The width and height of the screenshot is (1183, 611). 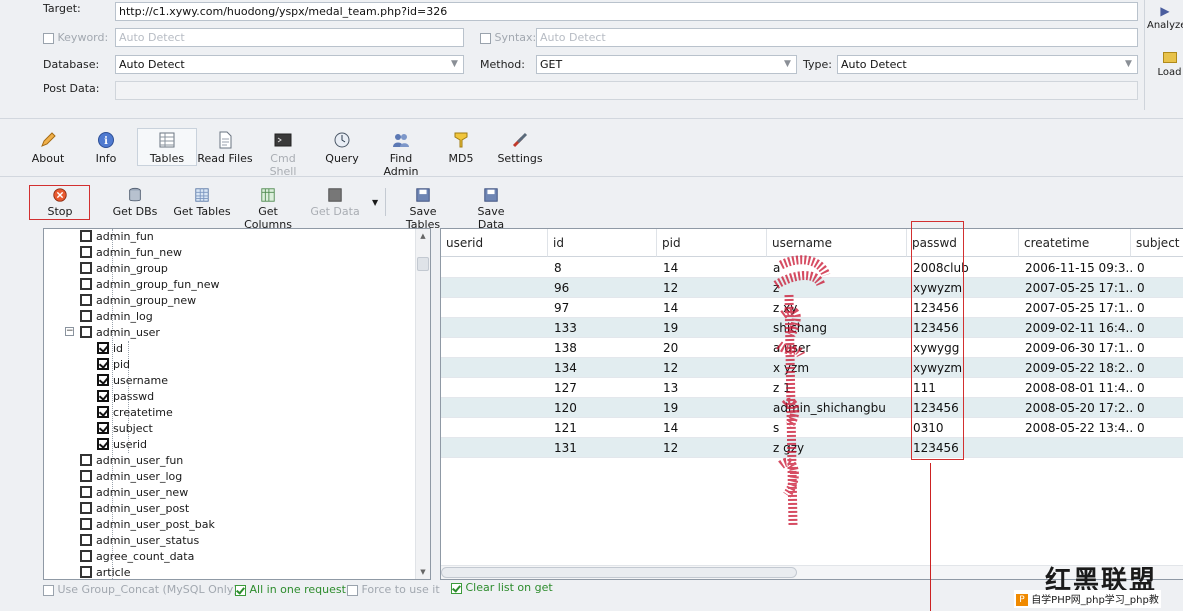 I want to click on settings-button: Settings, so click(x=520, y=148).